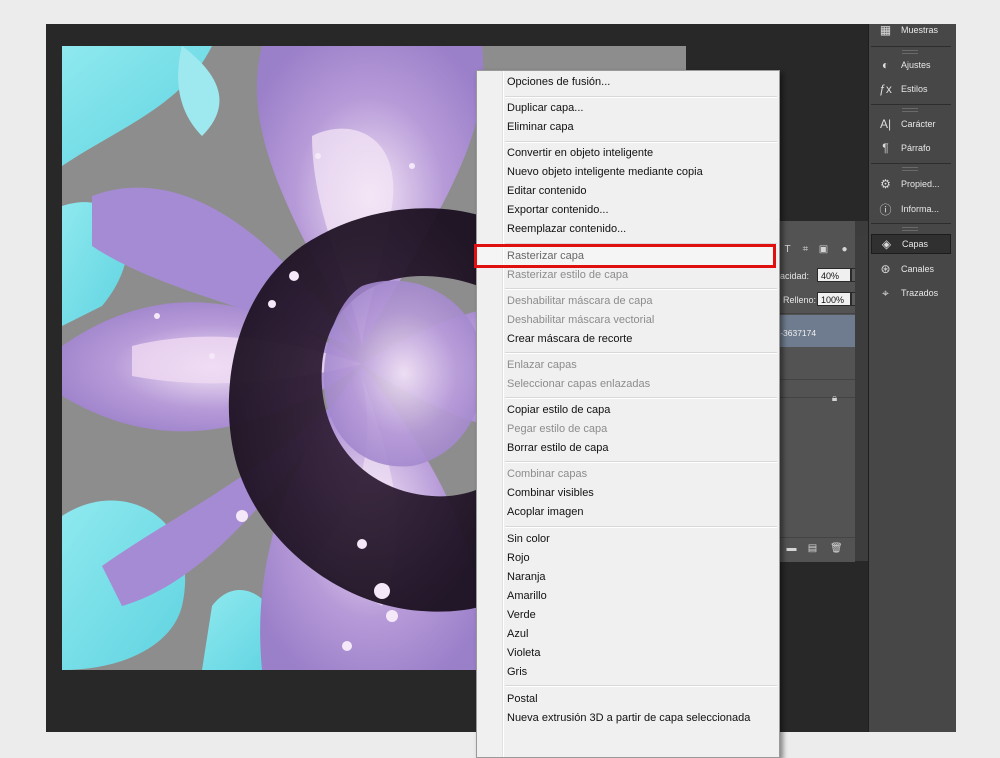 This screenshot has height=758, width=1000. Describe the element at coordinates (580, 301) in the screenshot. I see `menu-item-disable-layer-mask: Deshabilitar máscara de capa` at that location.